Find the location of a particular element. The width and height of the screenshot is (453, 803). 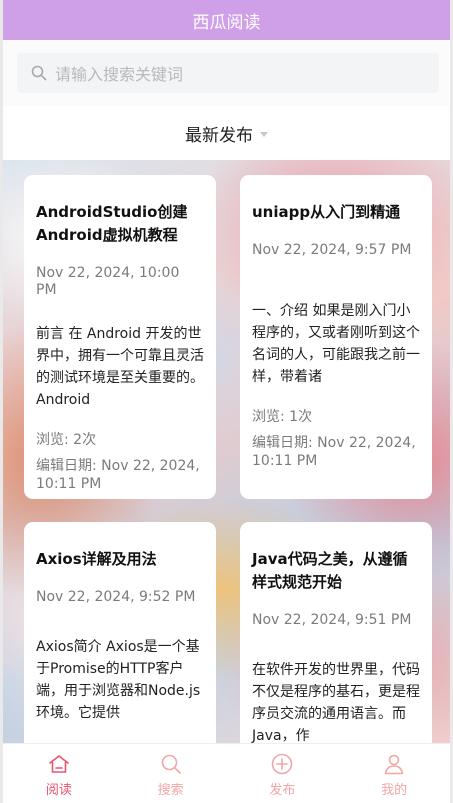

tab-label: 阅读 is located at coordinates (58, 790).